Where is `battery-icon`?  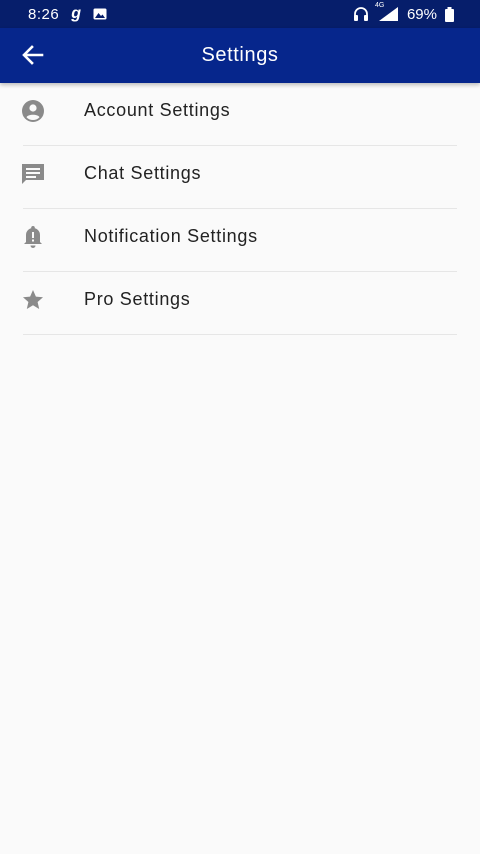
battery-icon is located at coordinates (449, 14).